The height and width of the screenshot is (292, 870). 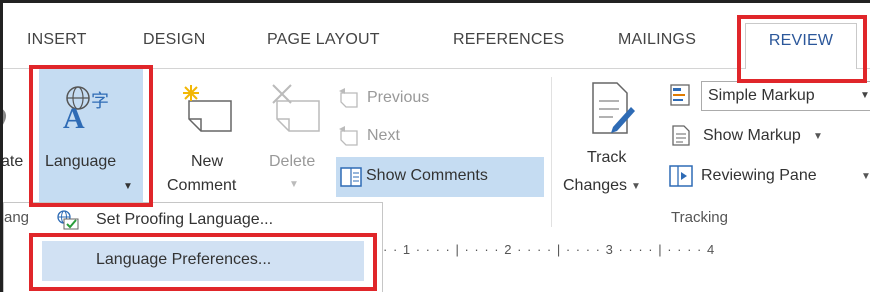 I want to click on language-group-label-partial: ang, so click(x=17, y=217).